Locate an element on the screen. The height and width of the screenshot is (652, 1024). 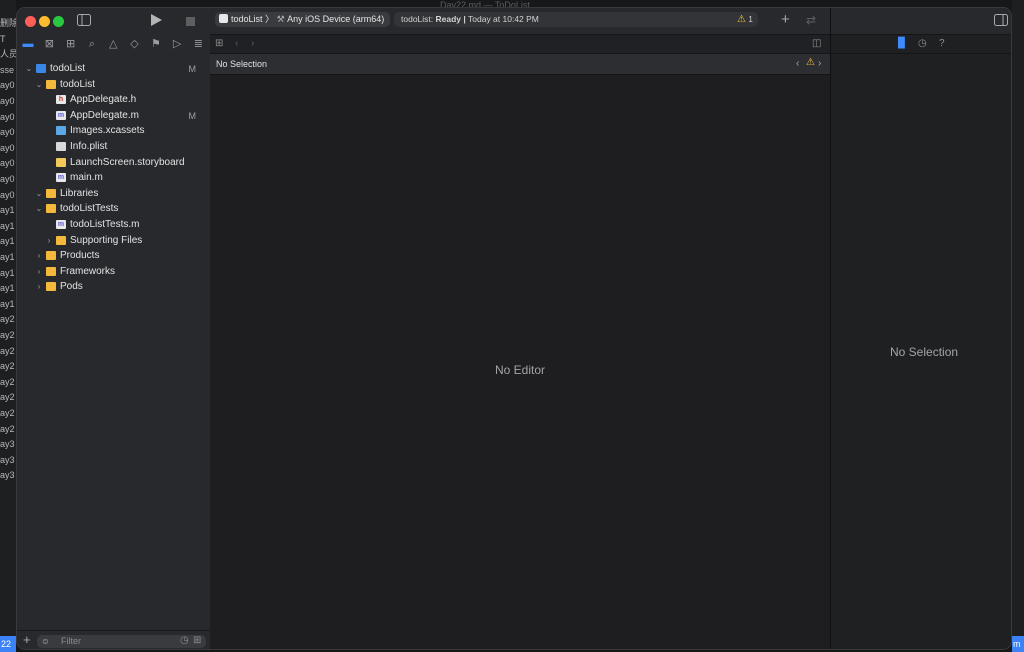
navigator-row: LaunchScreen.storyboard is located at coordinates (113, 163).